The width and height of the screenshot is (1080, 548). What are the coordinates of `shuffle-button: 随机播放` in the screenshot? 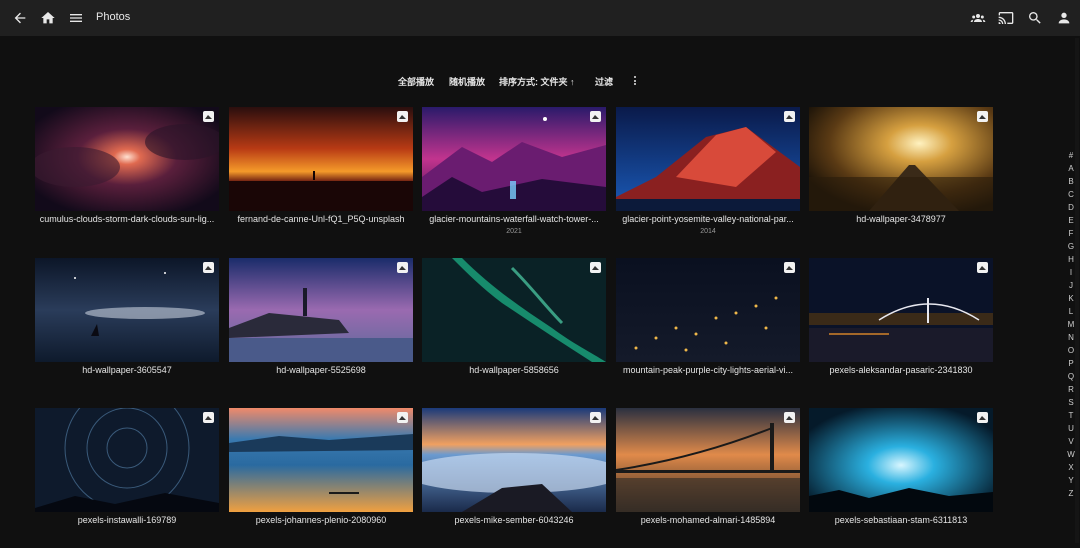 It's located at (467, 81).